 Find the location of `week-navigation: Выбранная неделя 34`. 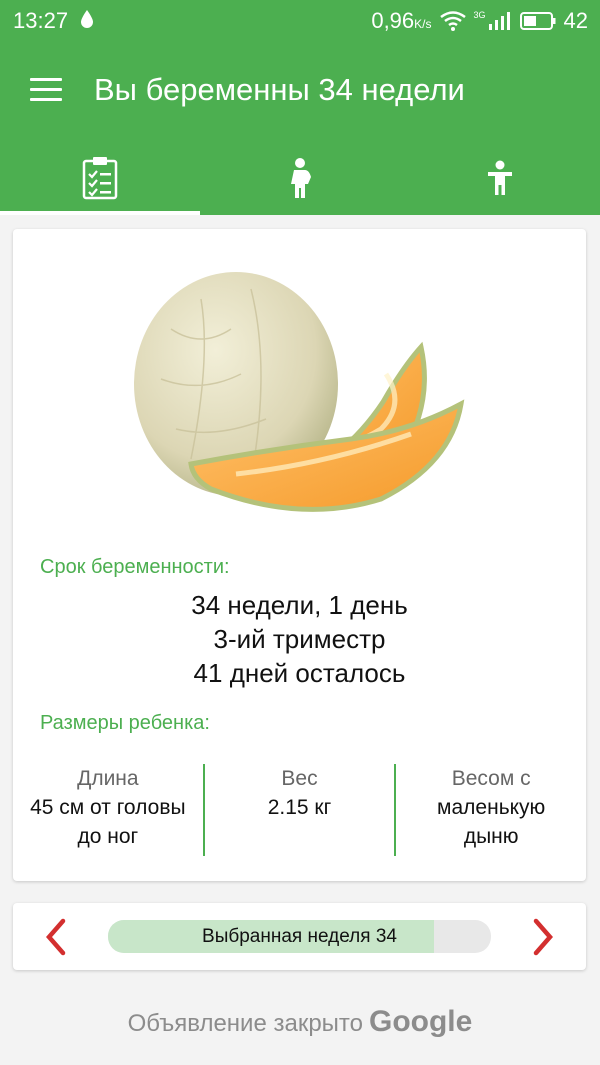

week-navigation: Выбранная неделя 34 is located at coordinates (299, 936).